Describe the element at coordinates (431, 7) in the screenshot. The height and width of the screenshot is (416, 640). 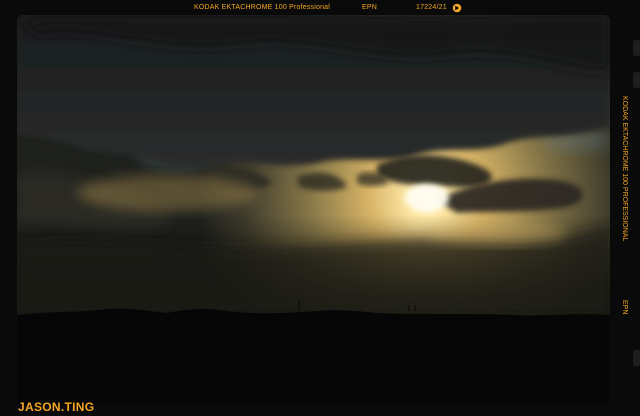
I see `frame-number-label: 17224/21` at that location.